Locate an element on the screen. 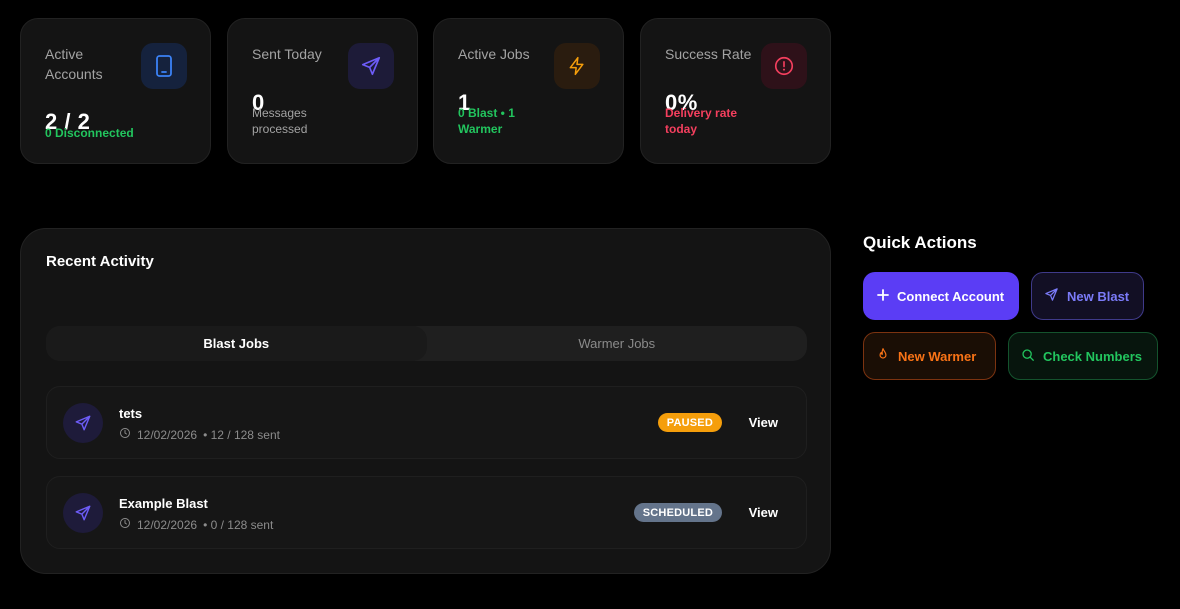  job-progress: • 0 / 128 sent is located at coordinates (238, 524).